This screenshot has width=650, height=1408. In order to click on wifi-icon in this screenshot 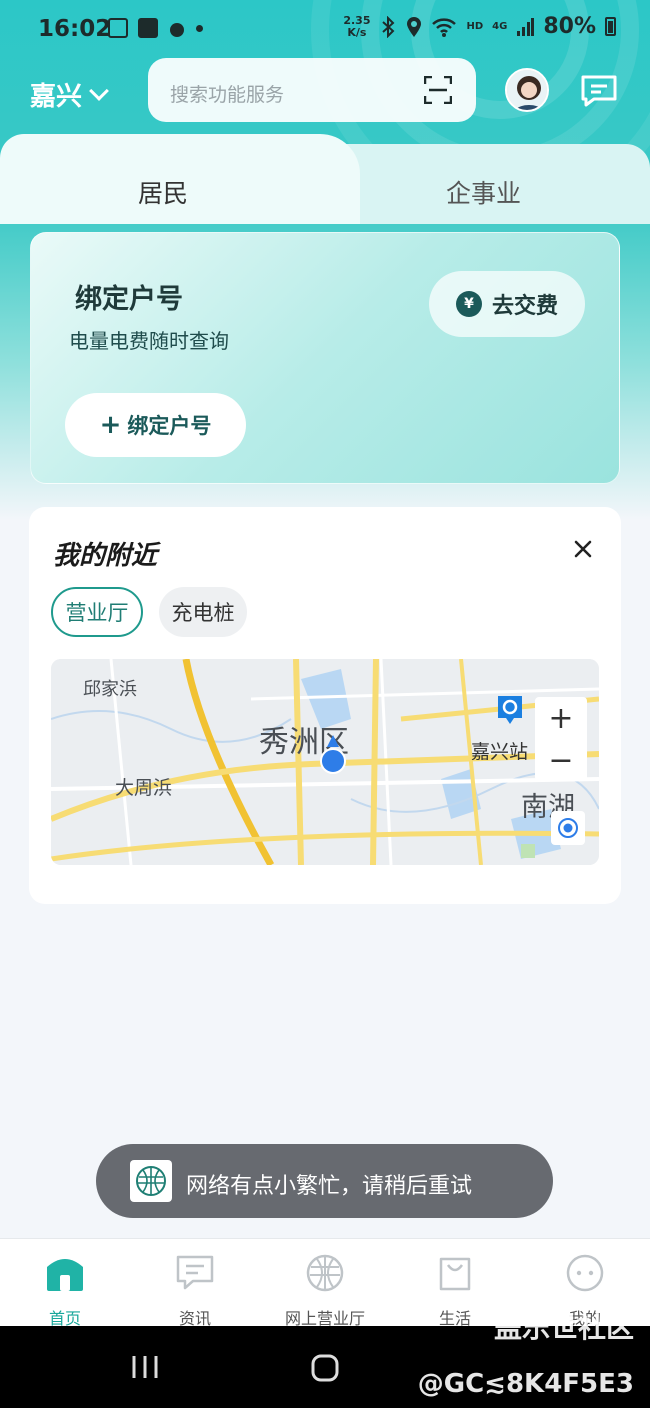, I will do `click(444, 27)`.